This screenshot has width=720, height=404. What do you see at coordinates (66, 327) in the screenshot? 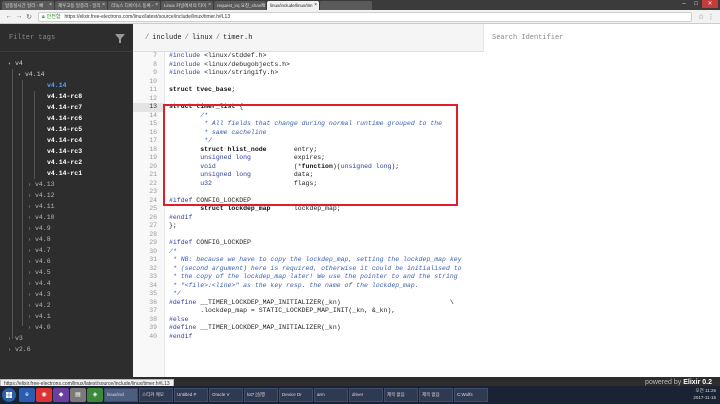
I see `version-tag-v4.0: › v4.0` at bounding box center [66, 327].